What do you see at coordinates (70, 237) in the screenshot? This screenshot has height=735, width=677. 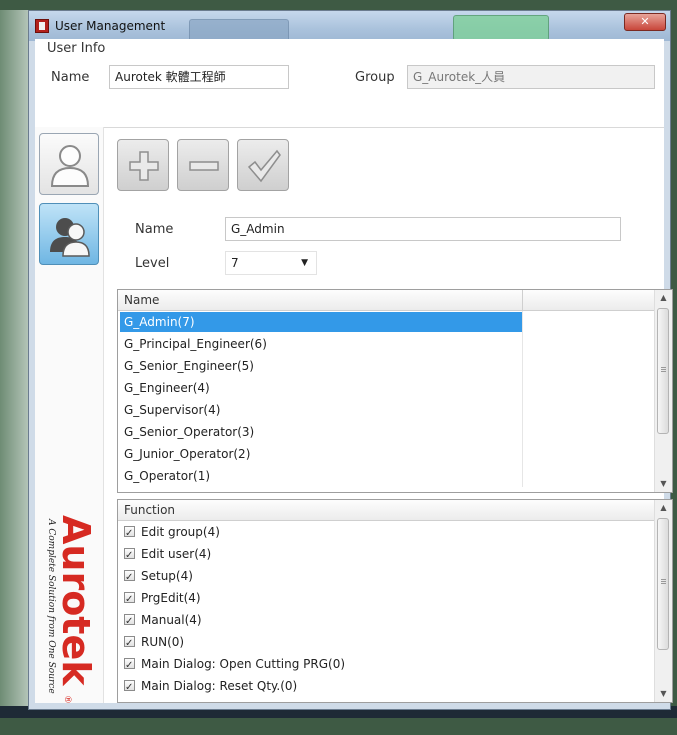 I see `group-icon` at bounding box center [70, 237].